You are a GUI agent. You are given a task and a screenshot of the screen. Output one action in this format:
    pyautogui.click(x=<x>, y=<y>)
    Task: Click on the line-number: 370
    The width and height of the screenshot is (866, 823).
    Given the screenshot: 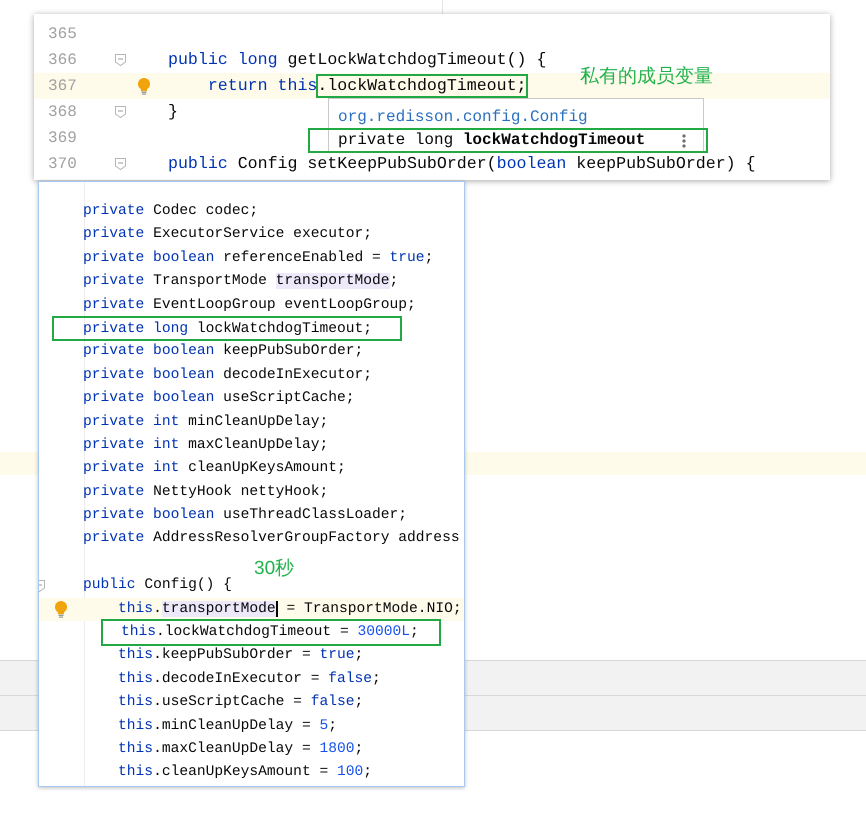 What is the action you would take?
    pyautogui.click(x=62, y=164)
    